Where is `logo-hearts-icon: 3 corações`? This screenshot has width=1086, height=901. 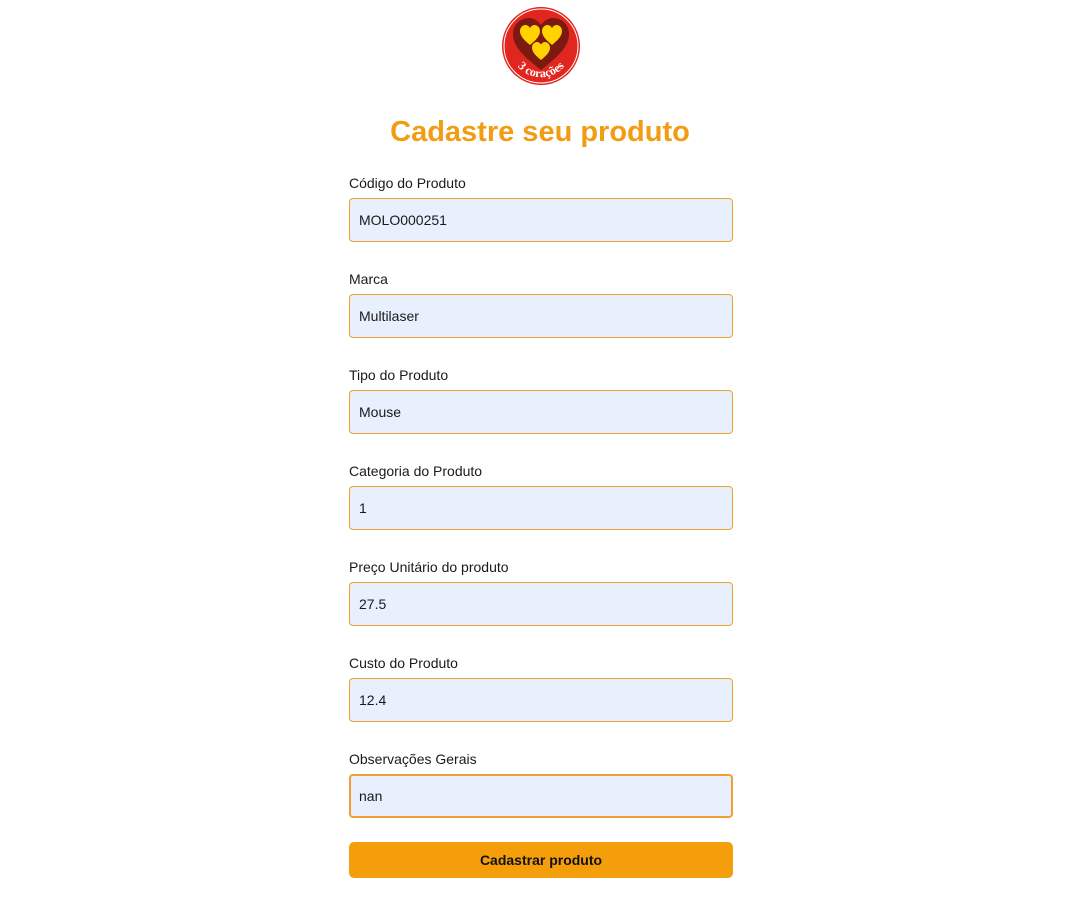 logo-hearts-icon: 3 corações is located at coordinates (541, 46).